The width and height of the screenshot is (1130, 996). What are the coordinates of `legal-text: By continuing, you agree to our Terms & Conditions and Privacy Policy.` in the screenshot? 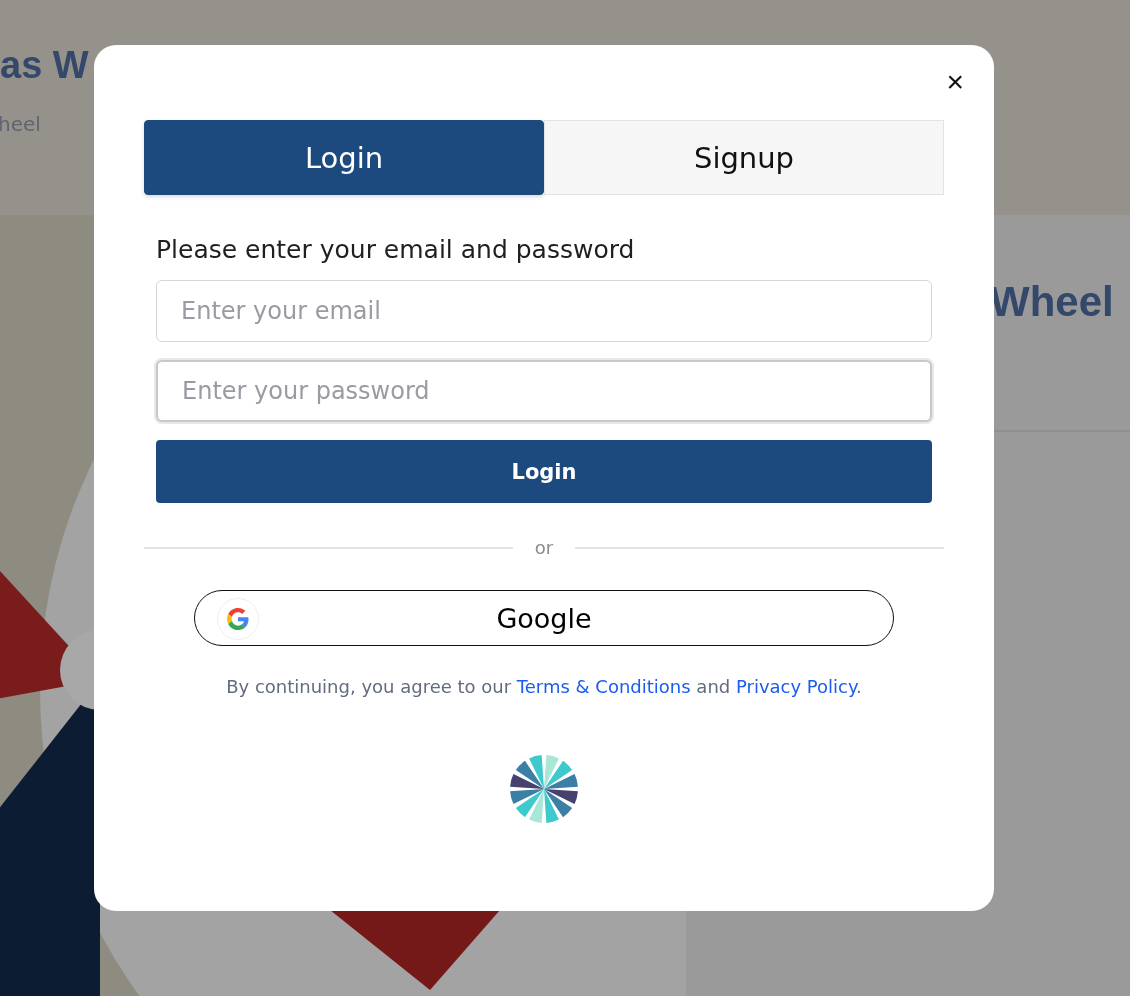 It's located at (544, 686).